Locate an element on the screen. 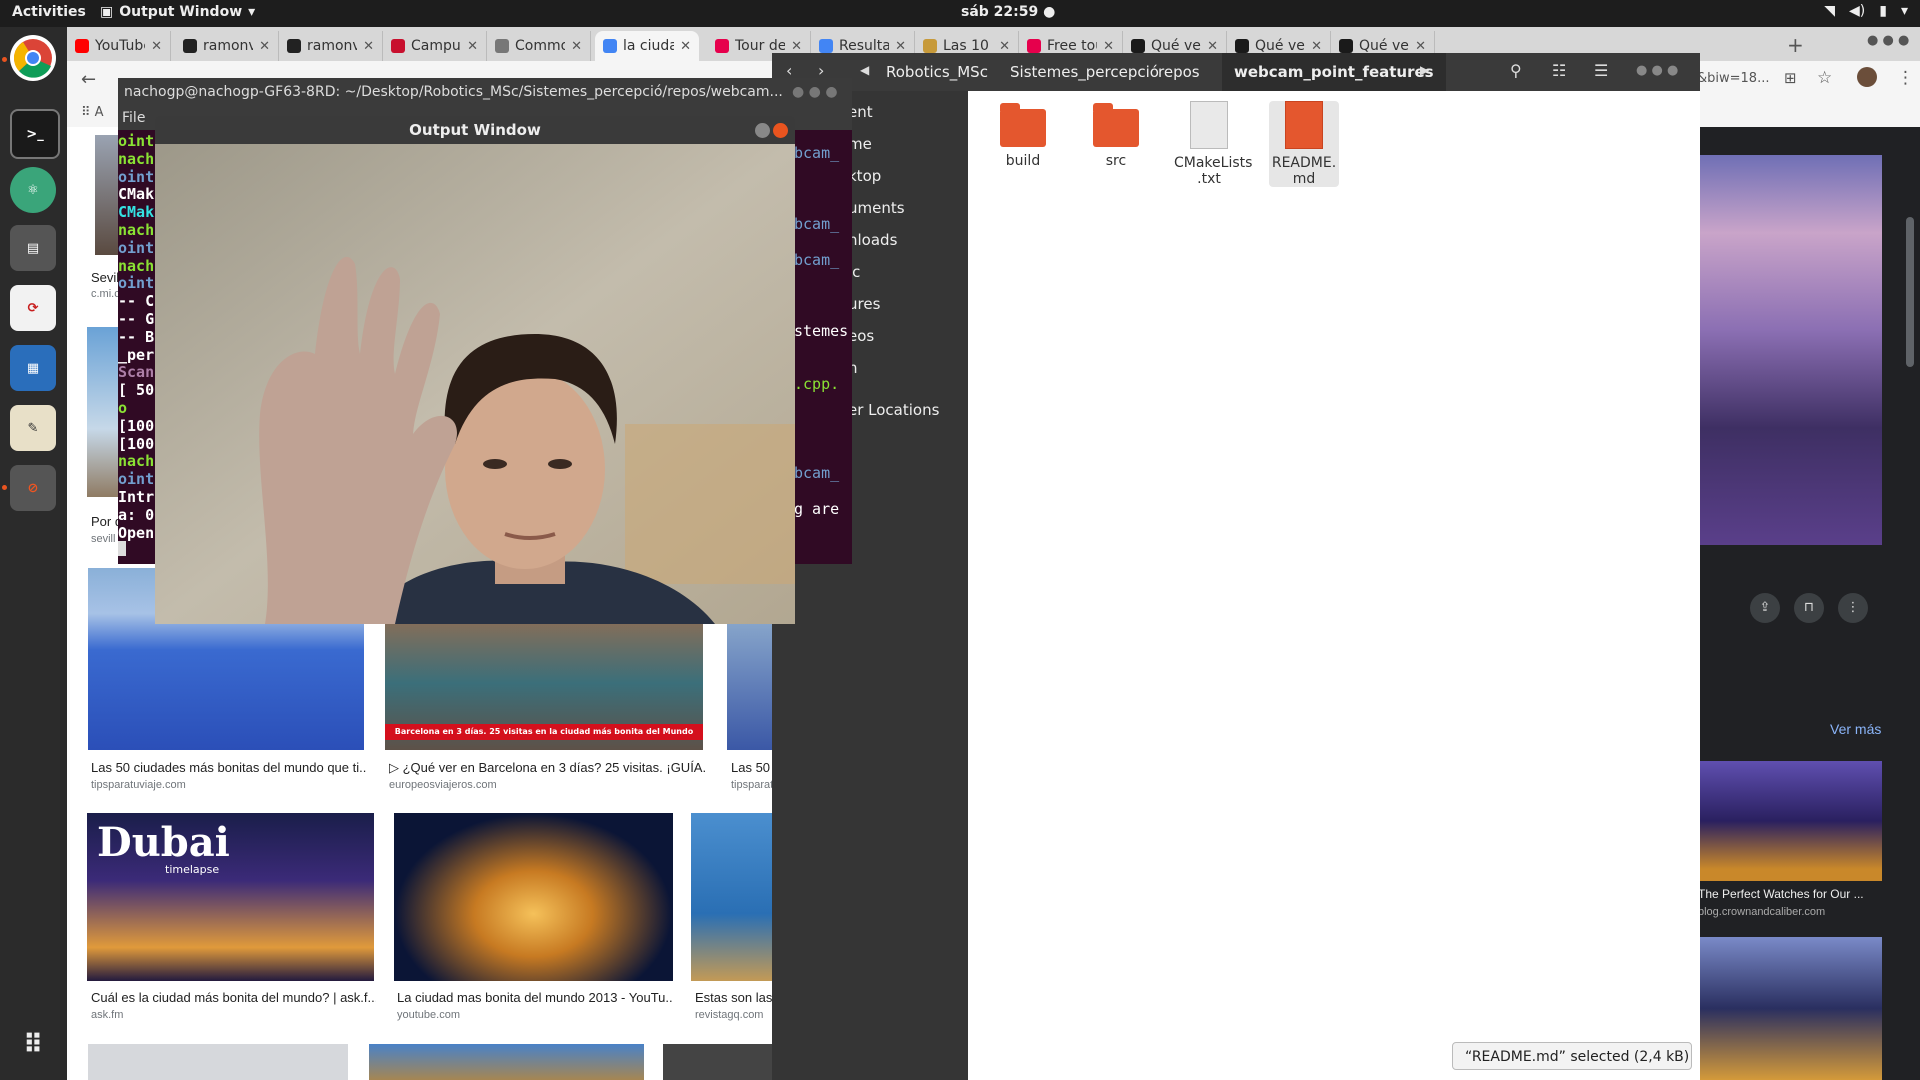 The width and height of the screenshot is (1920, 1080). avatar is located at coordinates (1867, 77).